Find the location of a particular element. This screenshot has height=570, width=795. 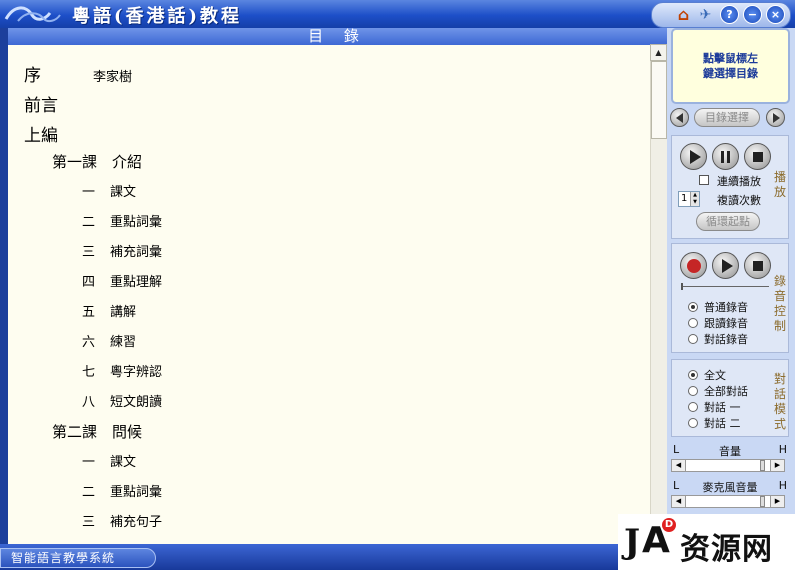

stop-icon is located at coordinates (758, 157).